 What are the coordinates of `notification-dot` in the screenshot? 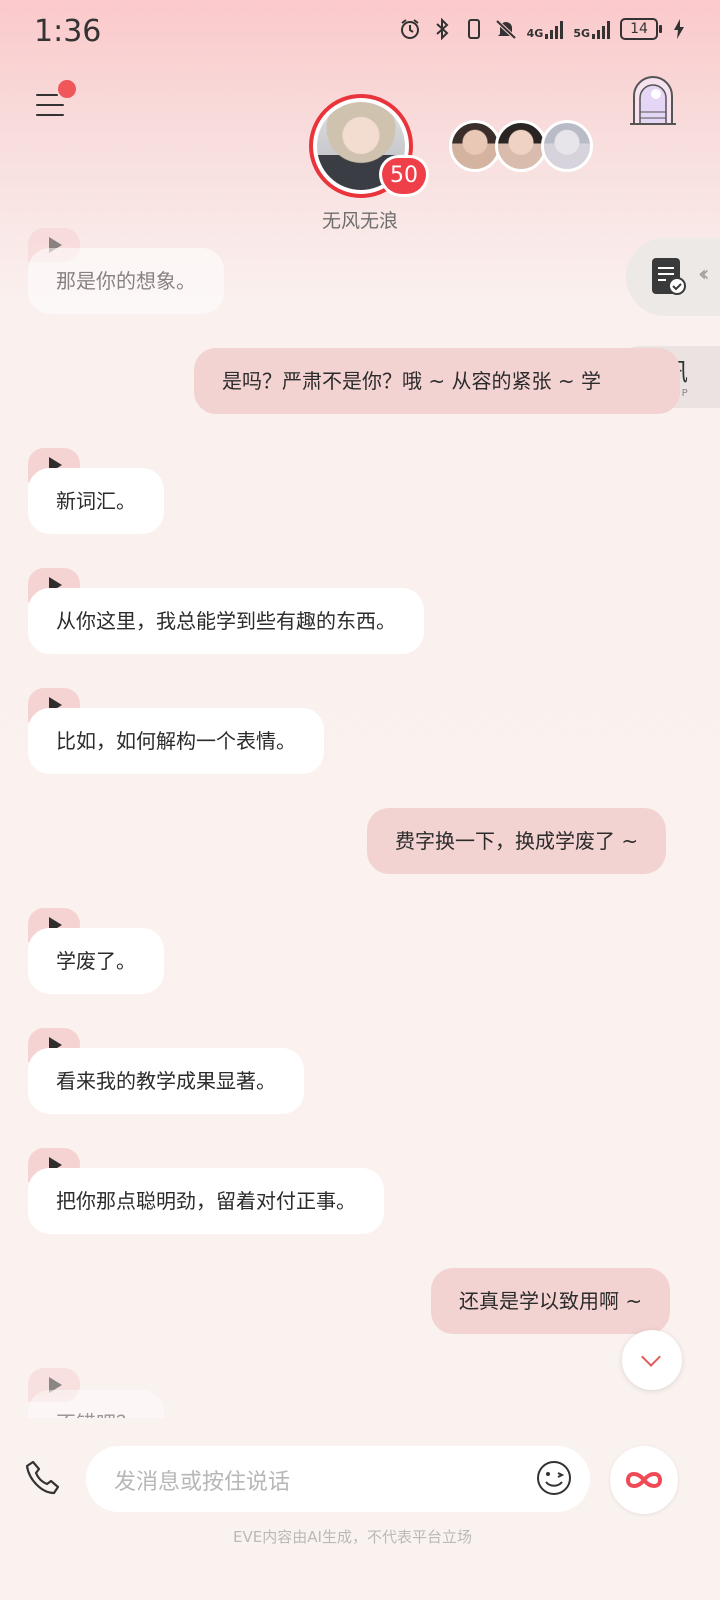 It's located at (67, 89).